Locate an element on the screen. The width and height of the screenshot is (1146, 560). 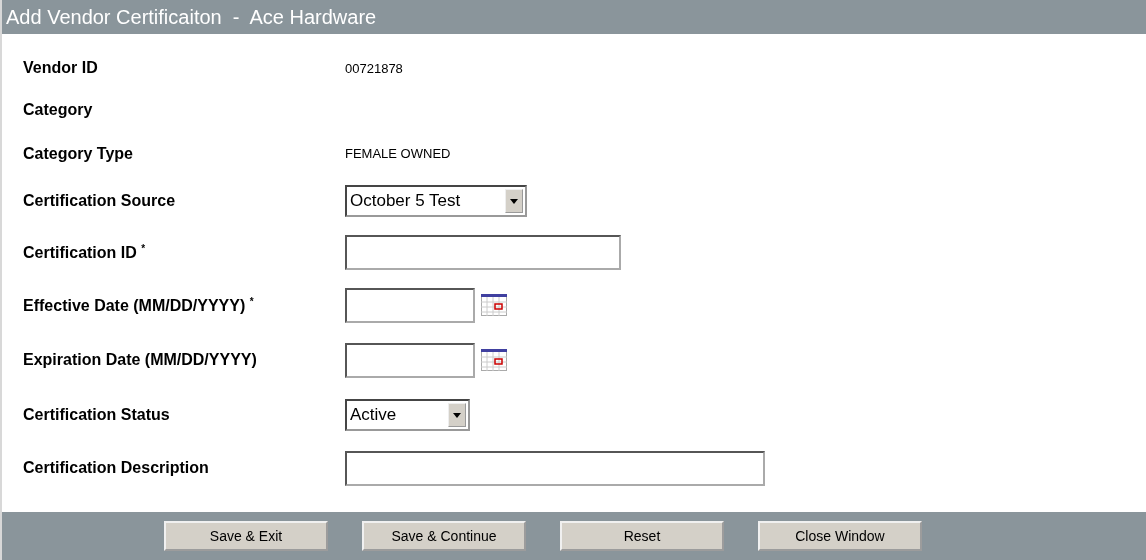
dropdown: Active is located at coordinates (407, 415).